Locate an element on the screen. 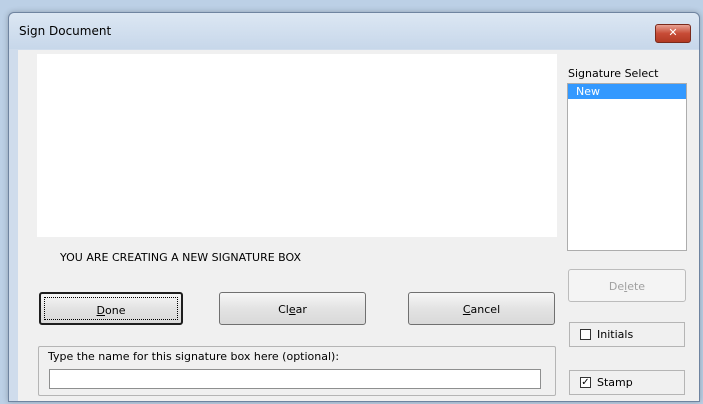 This screenshot has height=404, width=703. cancel-mnemonic: C is located at coordinates (466, 309).